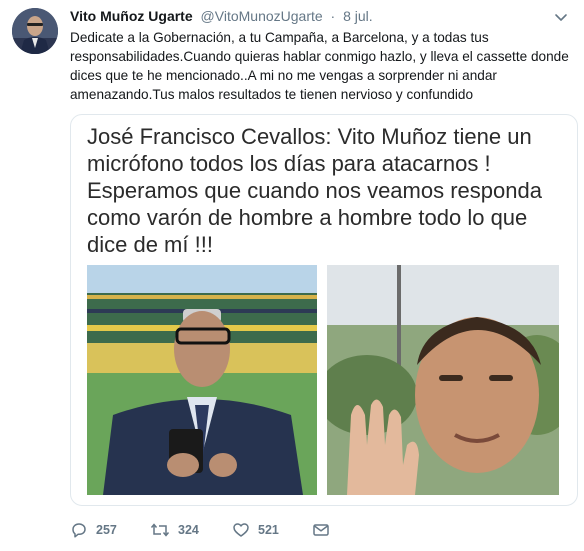 The width and height of the screenshot is (584, 551). Describe the element at coordinates (79, 530) in the screenshot. I see `reply-icon` at that location.